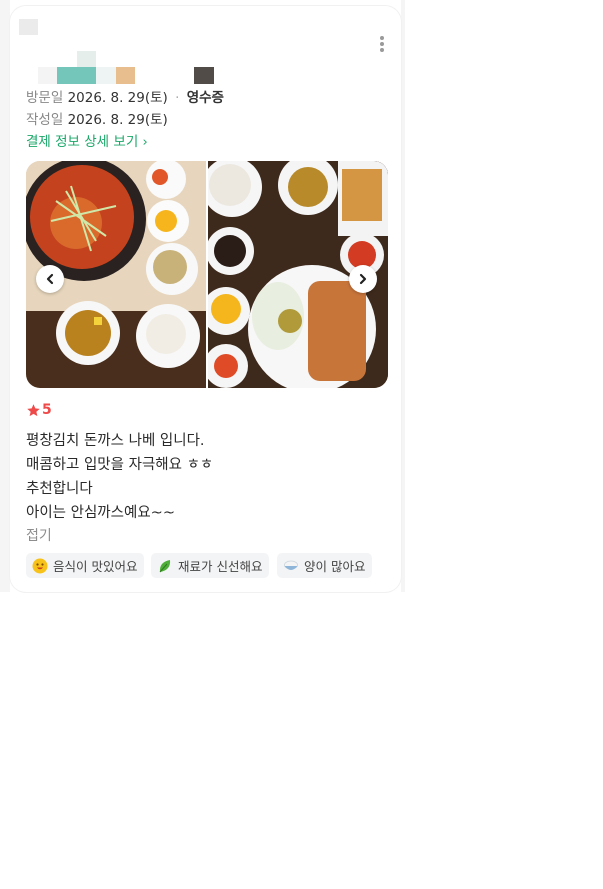  I want to click on review-text-line-3: 추천합니다, so click(59, 489).